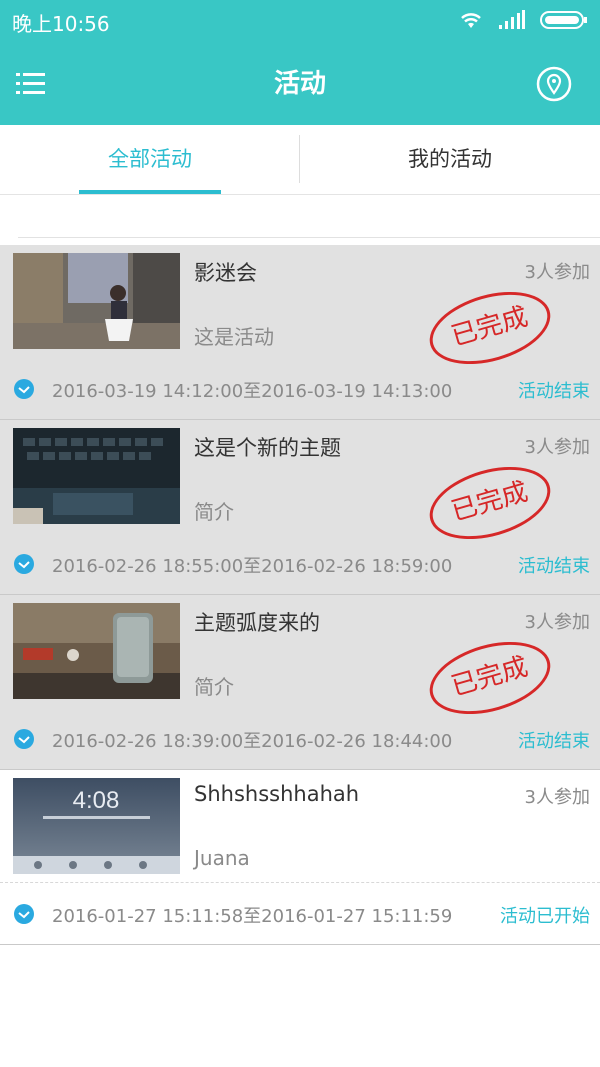 This screenshot has width=600, height=1067. Describe the element at coordinates (150, 192) in the screenshot. I see `active-tab-indicator` at that location.